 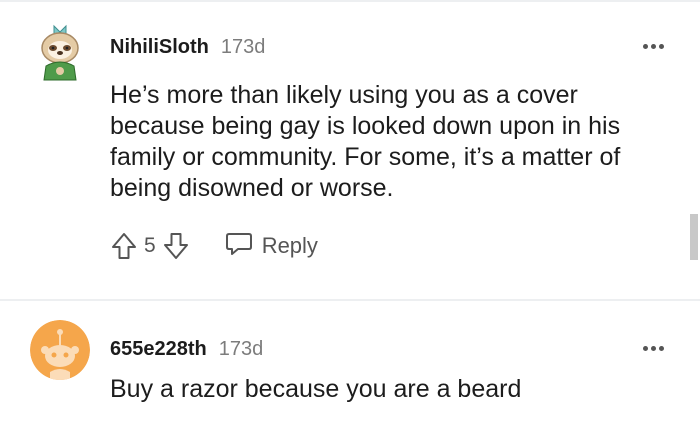 What do you see at coordinates (158, 349) in the screenshot?
I see `comment-author: 655e228th` at bounding box center [158, 349].